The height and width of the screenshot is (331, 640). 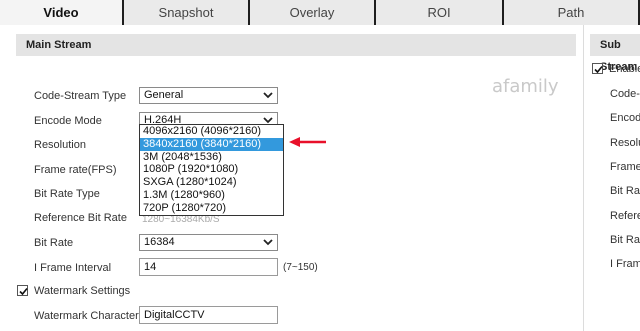 I want to click on sub-resolution-label: Resolu, so click(x=625, y=143).